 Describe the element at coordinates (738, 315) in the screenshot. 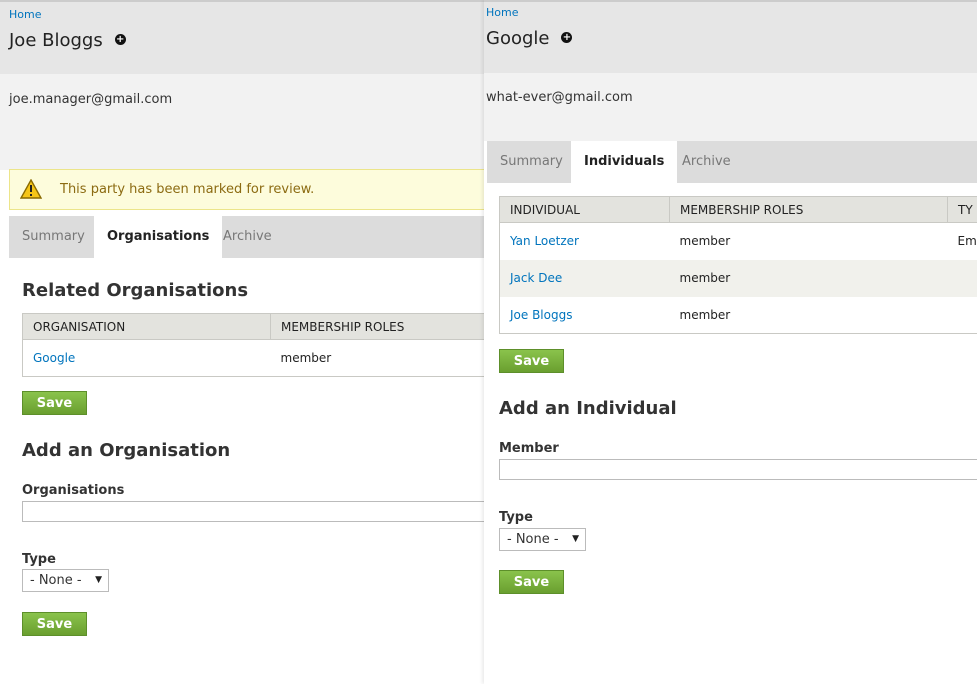

I see `table-row: Joe Bloggs member` at that location.